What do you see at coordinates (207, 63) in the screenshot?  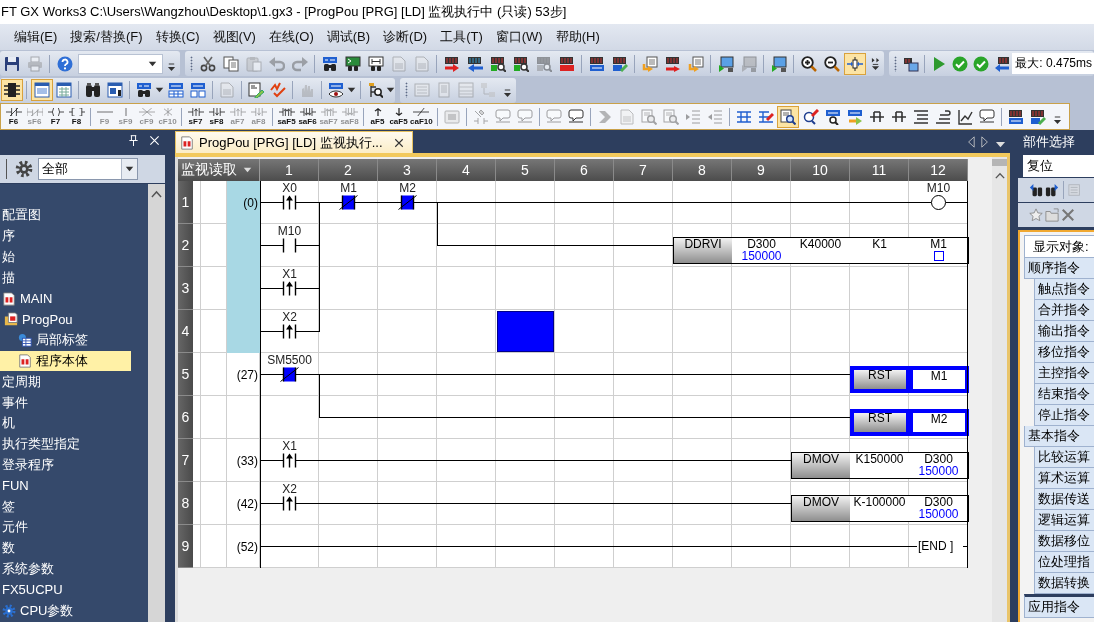 I see `cut-icon` at bounding box center [207, 63].